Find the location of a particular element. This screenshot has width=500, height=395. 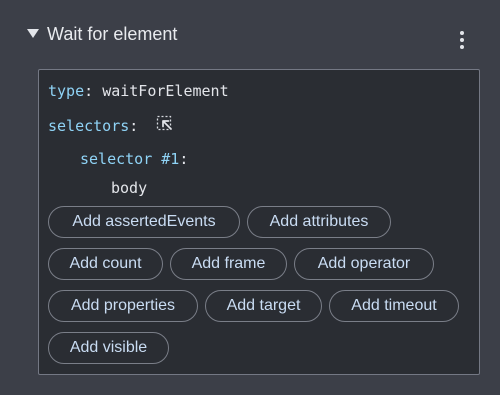

type-colon: : is located at coordinates (89, 91).